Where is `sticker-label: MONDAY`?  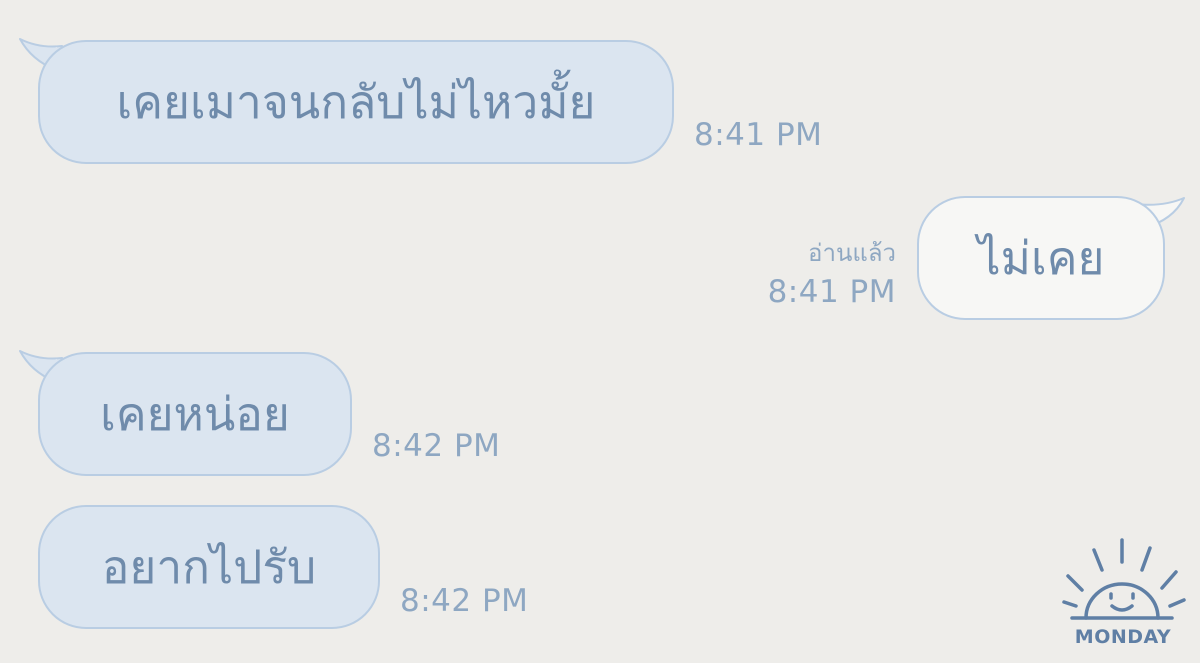 sticker-label: MONDAY is located at coordinates (1123, 637).